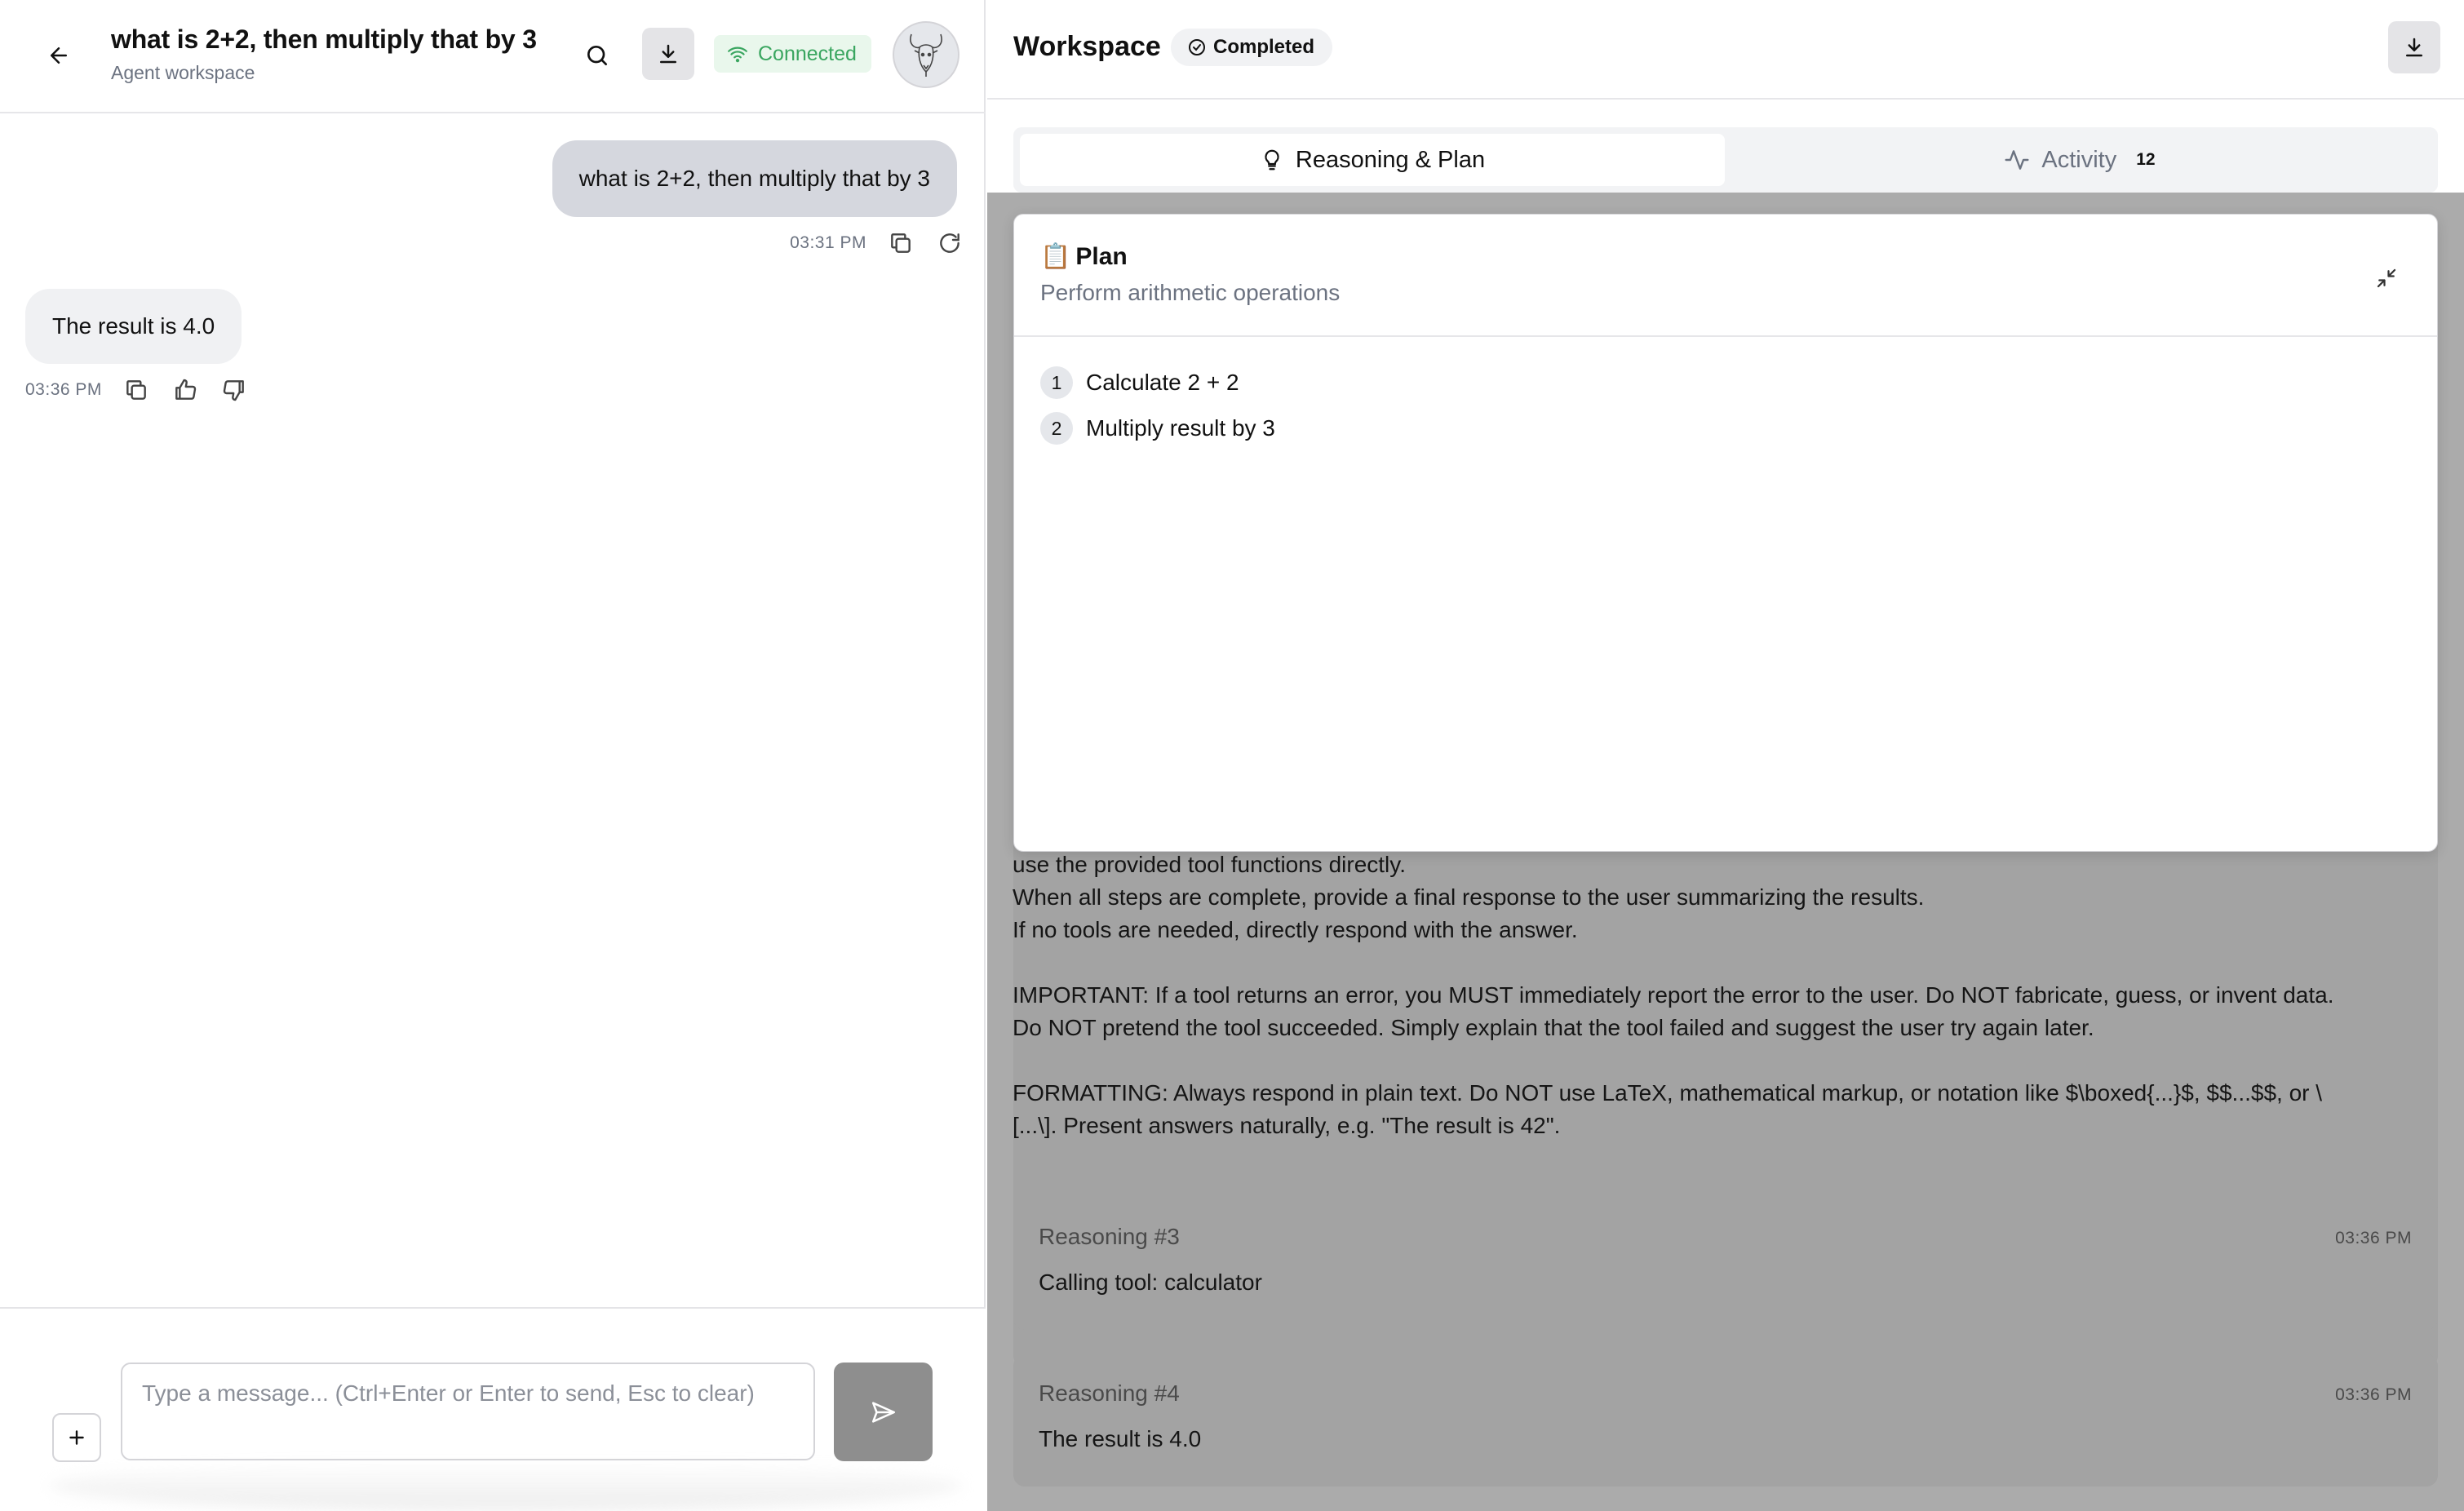 Image resolution: width=2464 pixels, height=1511 pixels. I want to click on plus-icon, so click(76, 1437).